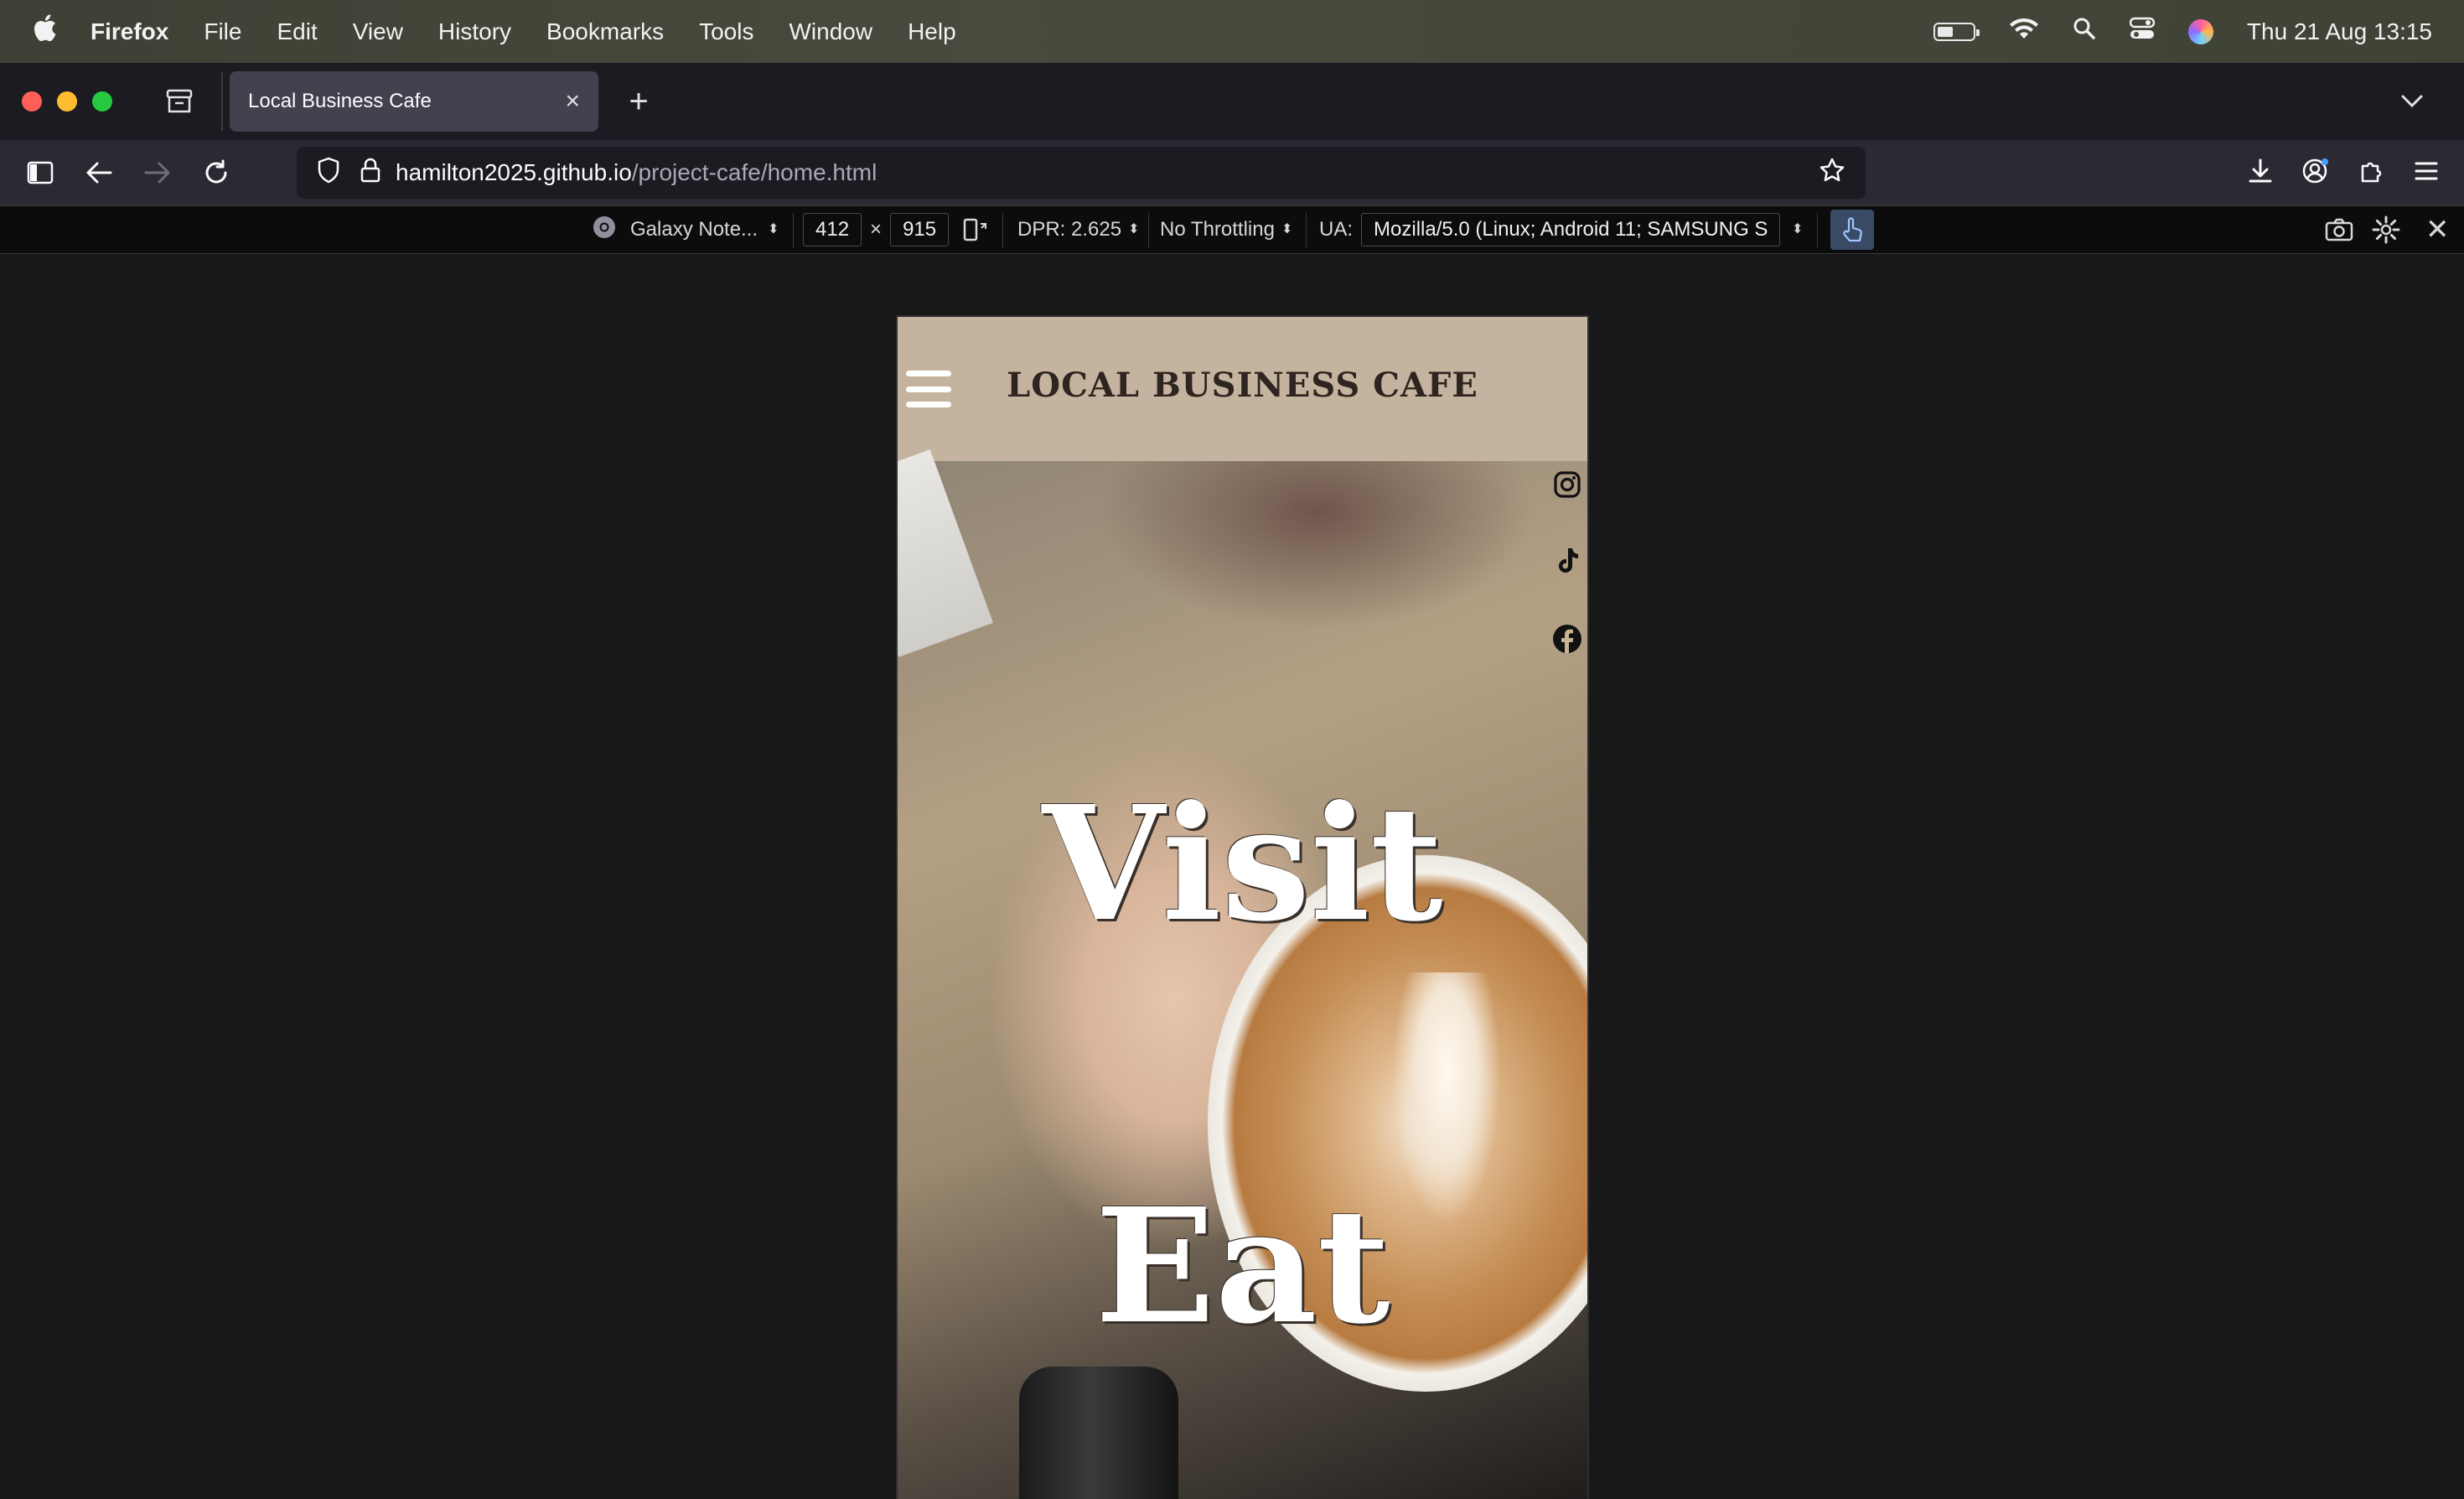 Image resolution: width=2464 pixels, height=1499 pixels. What do you see at coordinates (1567, 561) in the screenshot?
I see `tiktok-icon` at bounding box center [1567, 561].